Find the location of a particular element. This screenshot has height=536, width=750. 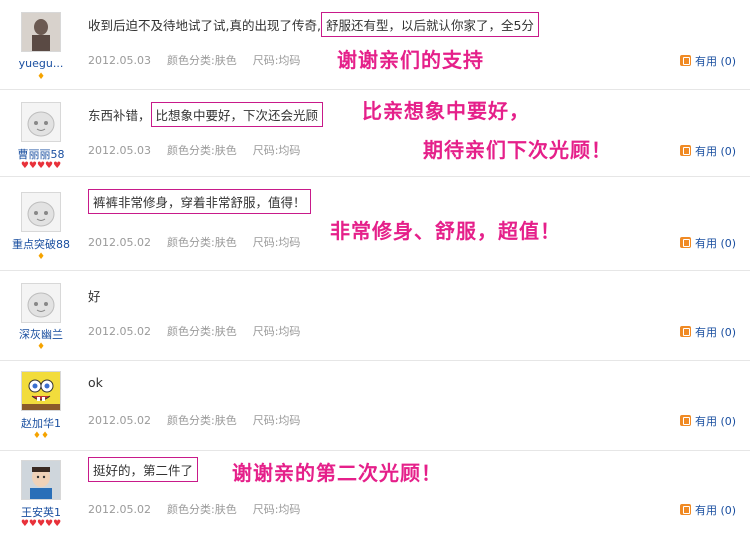

review-text-plain: 好 is located at coordinates (94, 296).